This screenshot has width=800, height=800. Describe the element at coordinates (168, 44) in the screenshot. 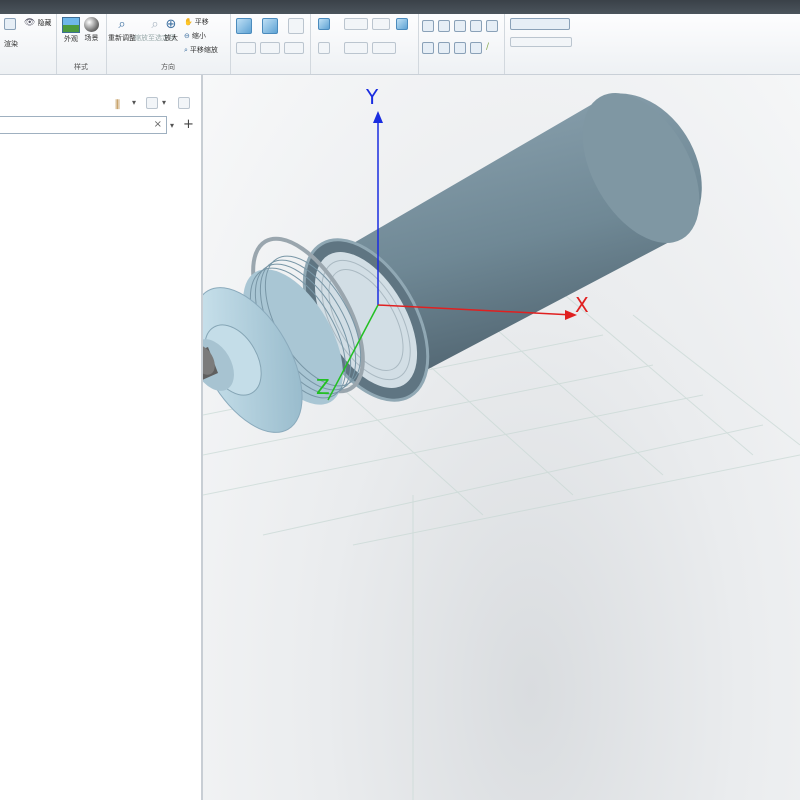

I see `ribbon-group-orientation: ⌕ 重新调整 ⌕ 缩放至选定项 ⊕ 放大 ✋ 平移 ⊖ 缩小 ⌕ 平移缩放 方向` at that location.